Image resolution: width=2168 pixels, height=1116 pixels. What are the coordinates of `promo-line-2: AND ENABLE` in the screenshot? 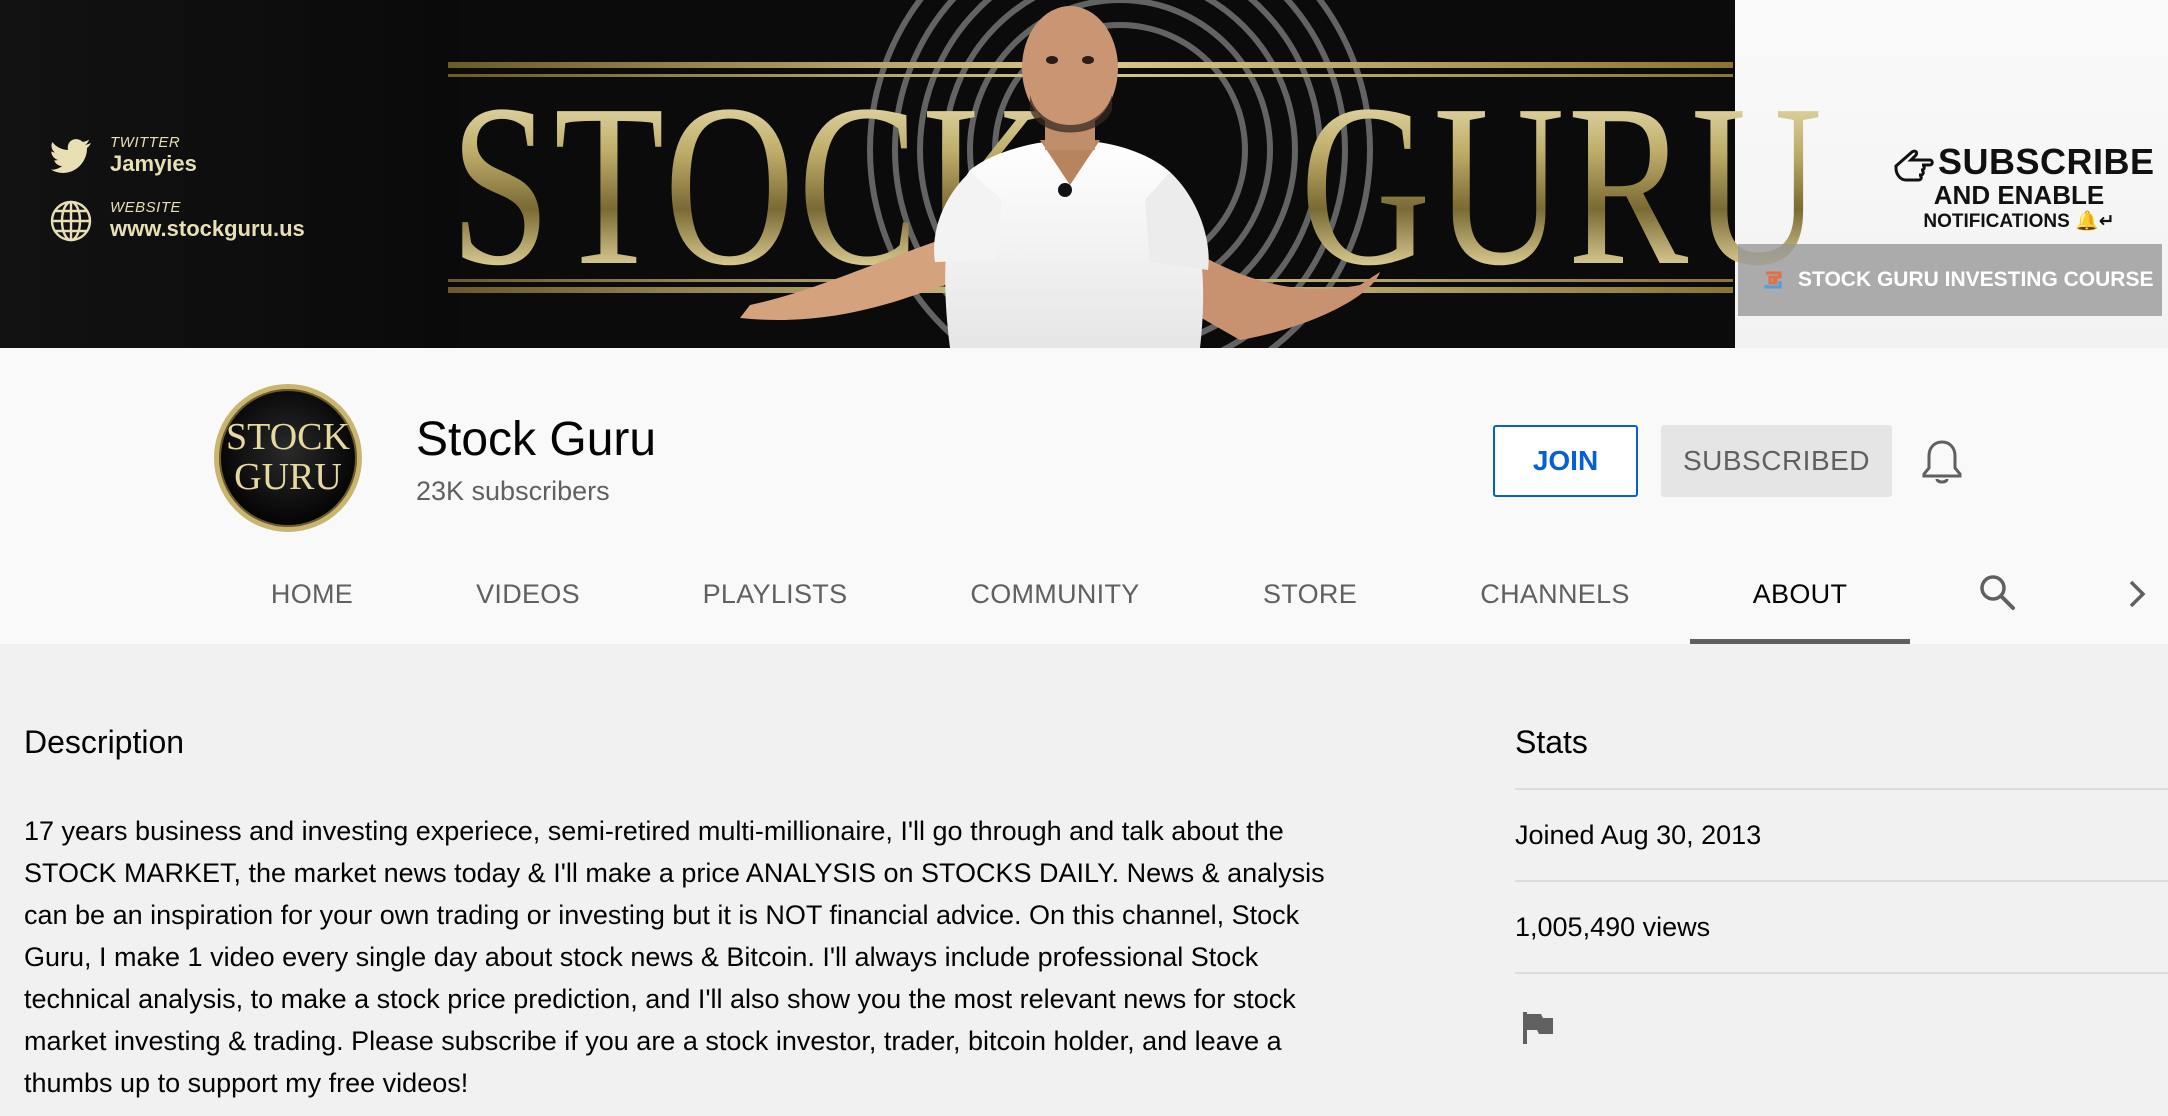 It's located at (2019, 195).